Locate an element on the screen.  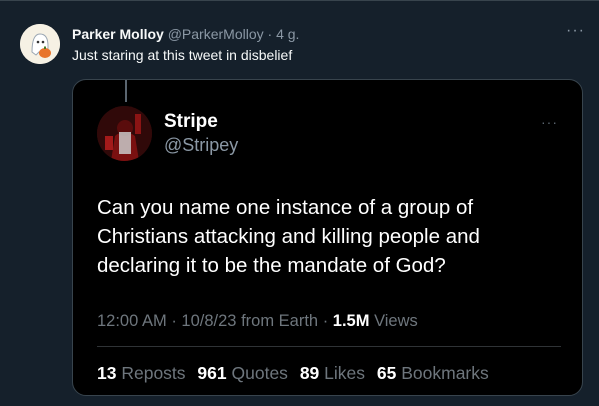
avatar is located at coordinates (40, 44).